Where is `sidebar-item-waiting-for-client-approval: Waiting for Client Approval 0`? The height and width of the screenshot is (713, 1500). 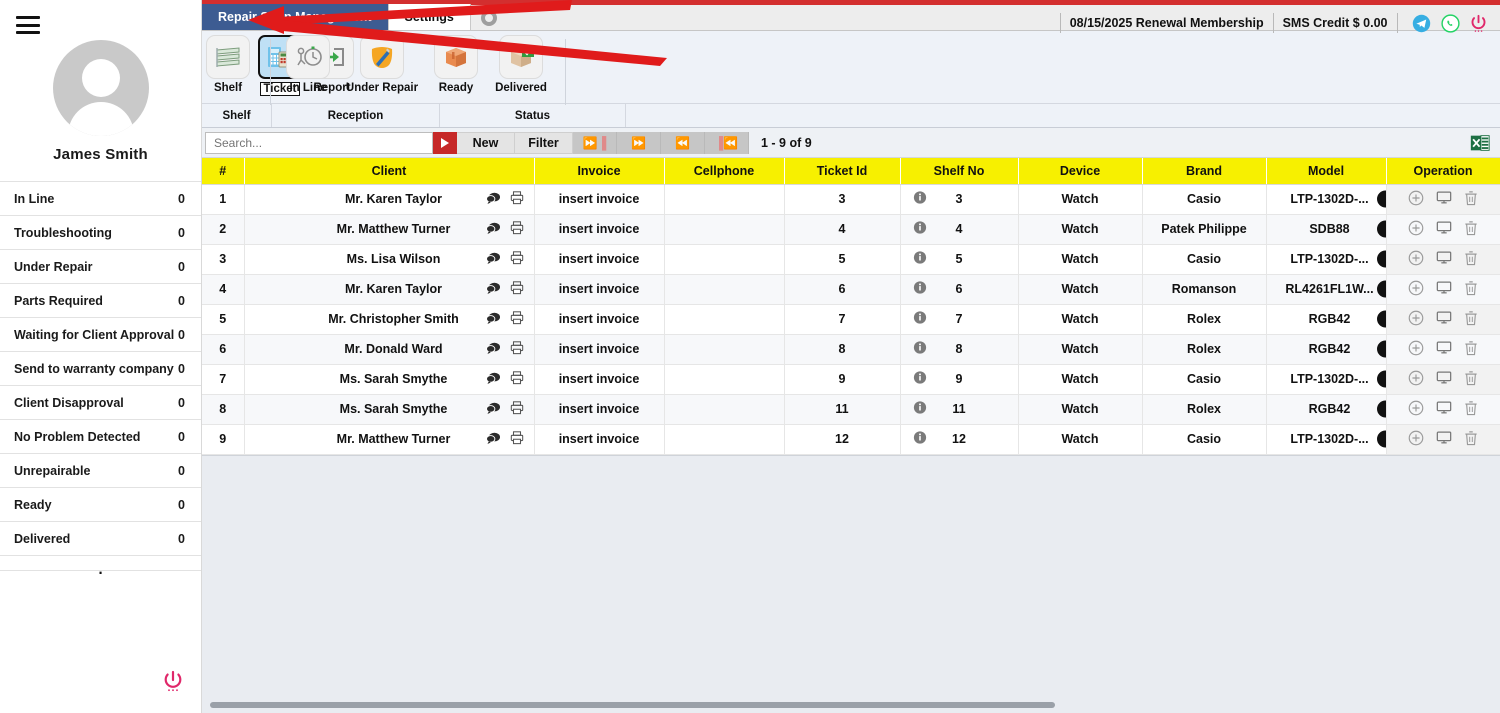 sidebar-item-waiting-for-client-approval: Waiting for Client Approval 0 is located at coordinates (100, 335).